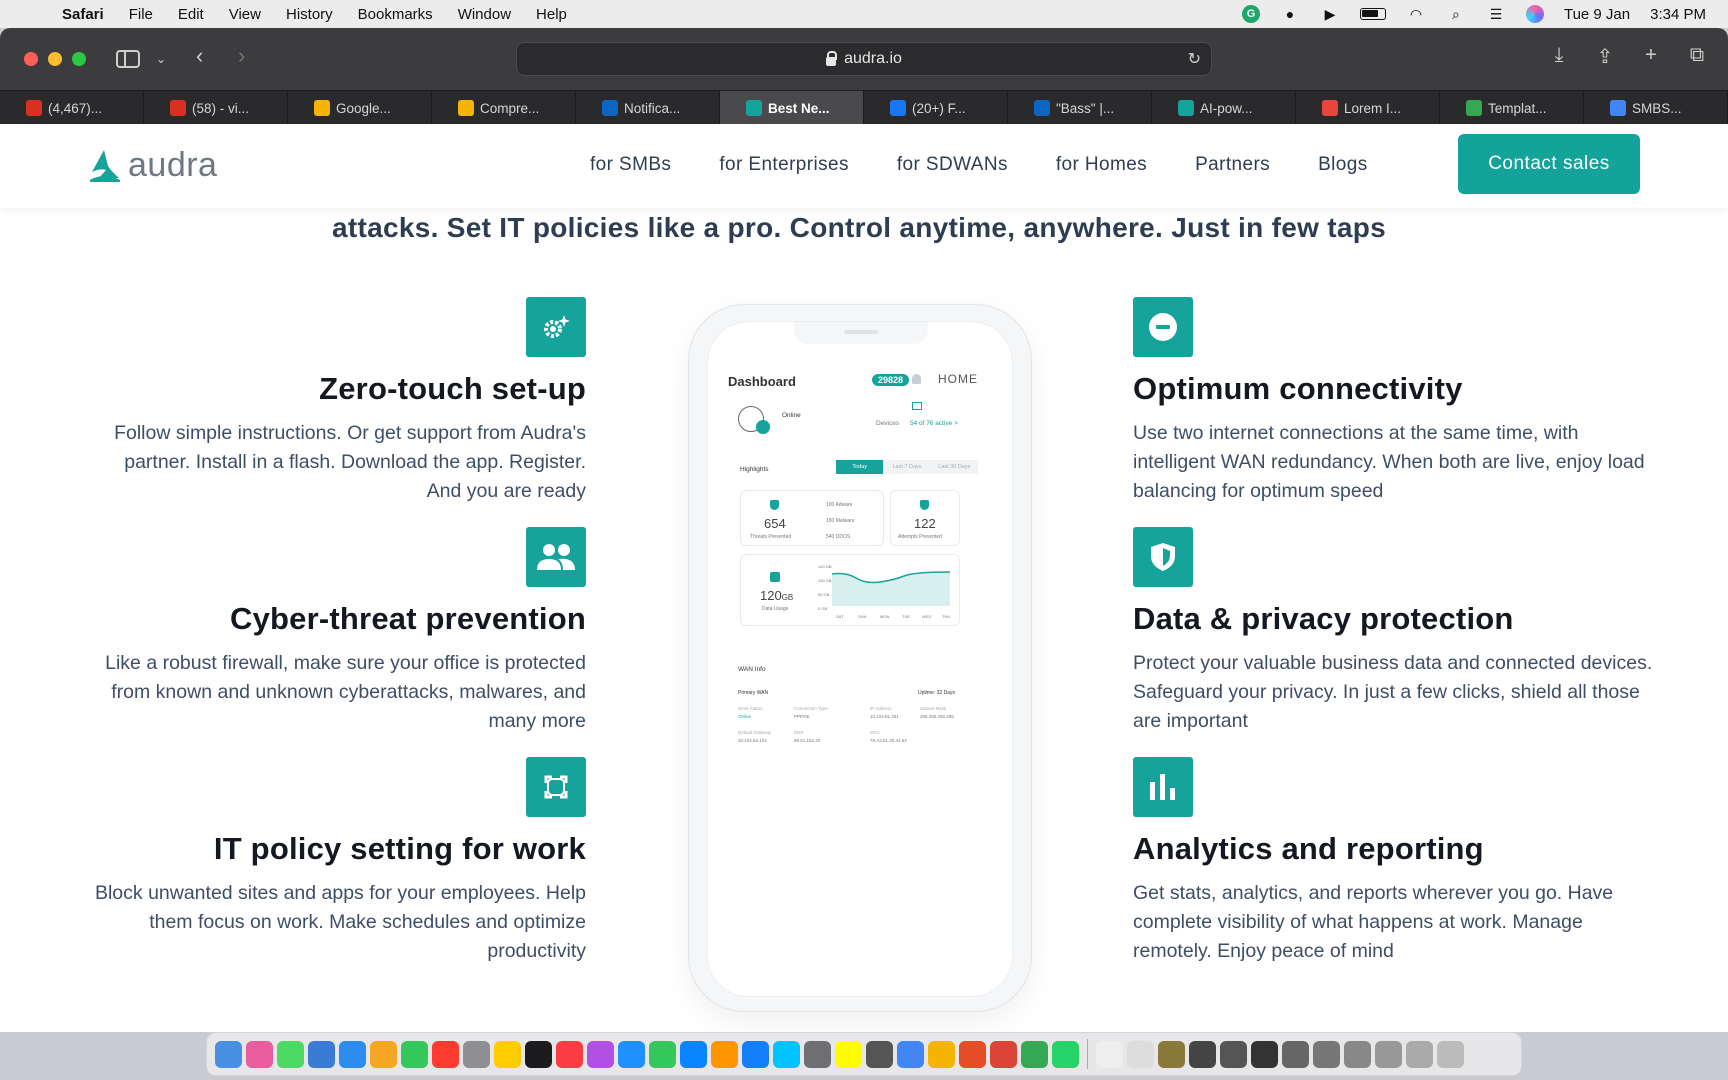 Image resolution: width=1728 pixels, height=1080 pixels. What do you see at coordinates (799, 732) in the screenshot?
I see `dns-label: DNS` at bounding box center [799, 732].